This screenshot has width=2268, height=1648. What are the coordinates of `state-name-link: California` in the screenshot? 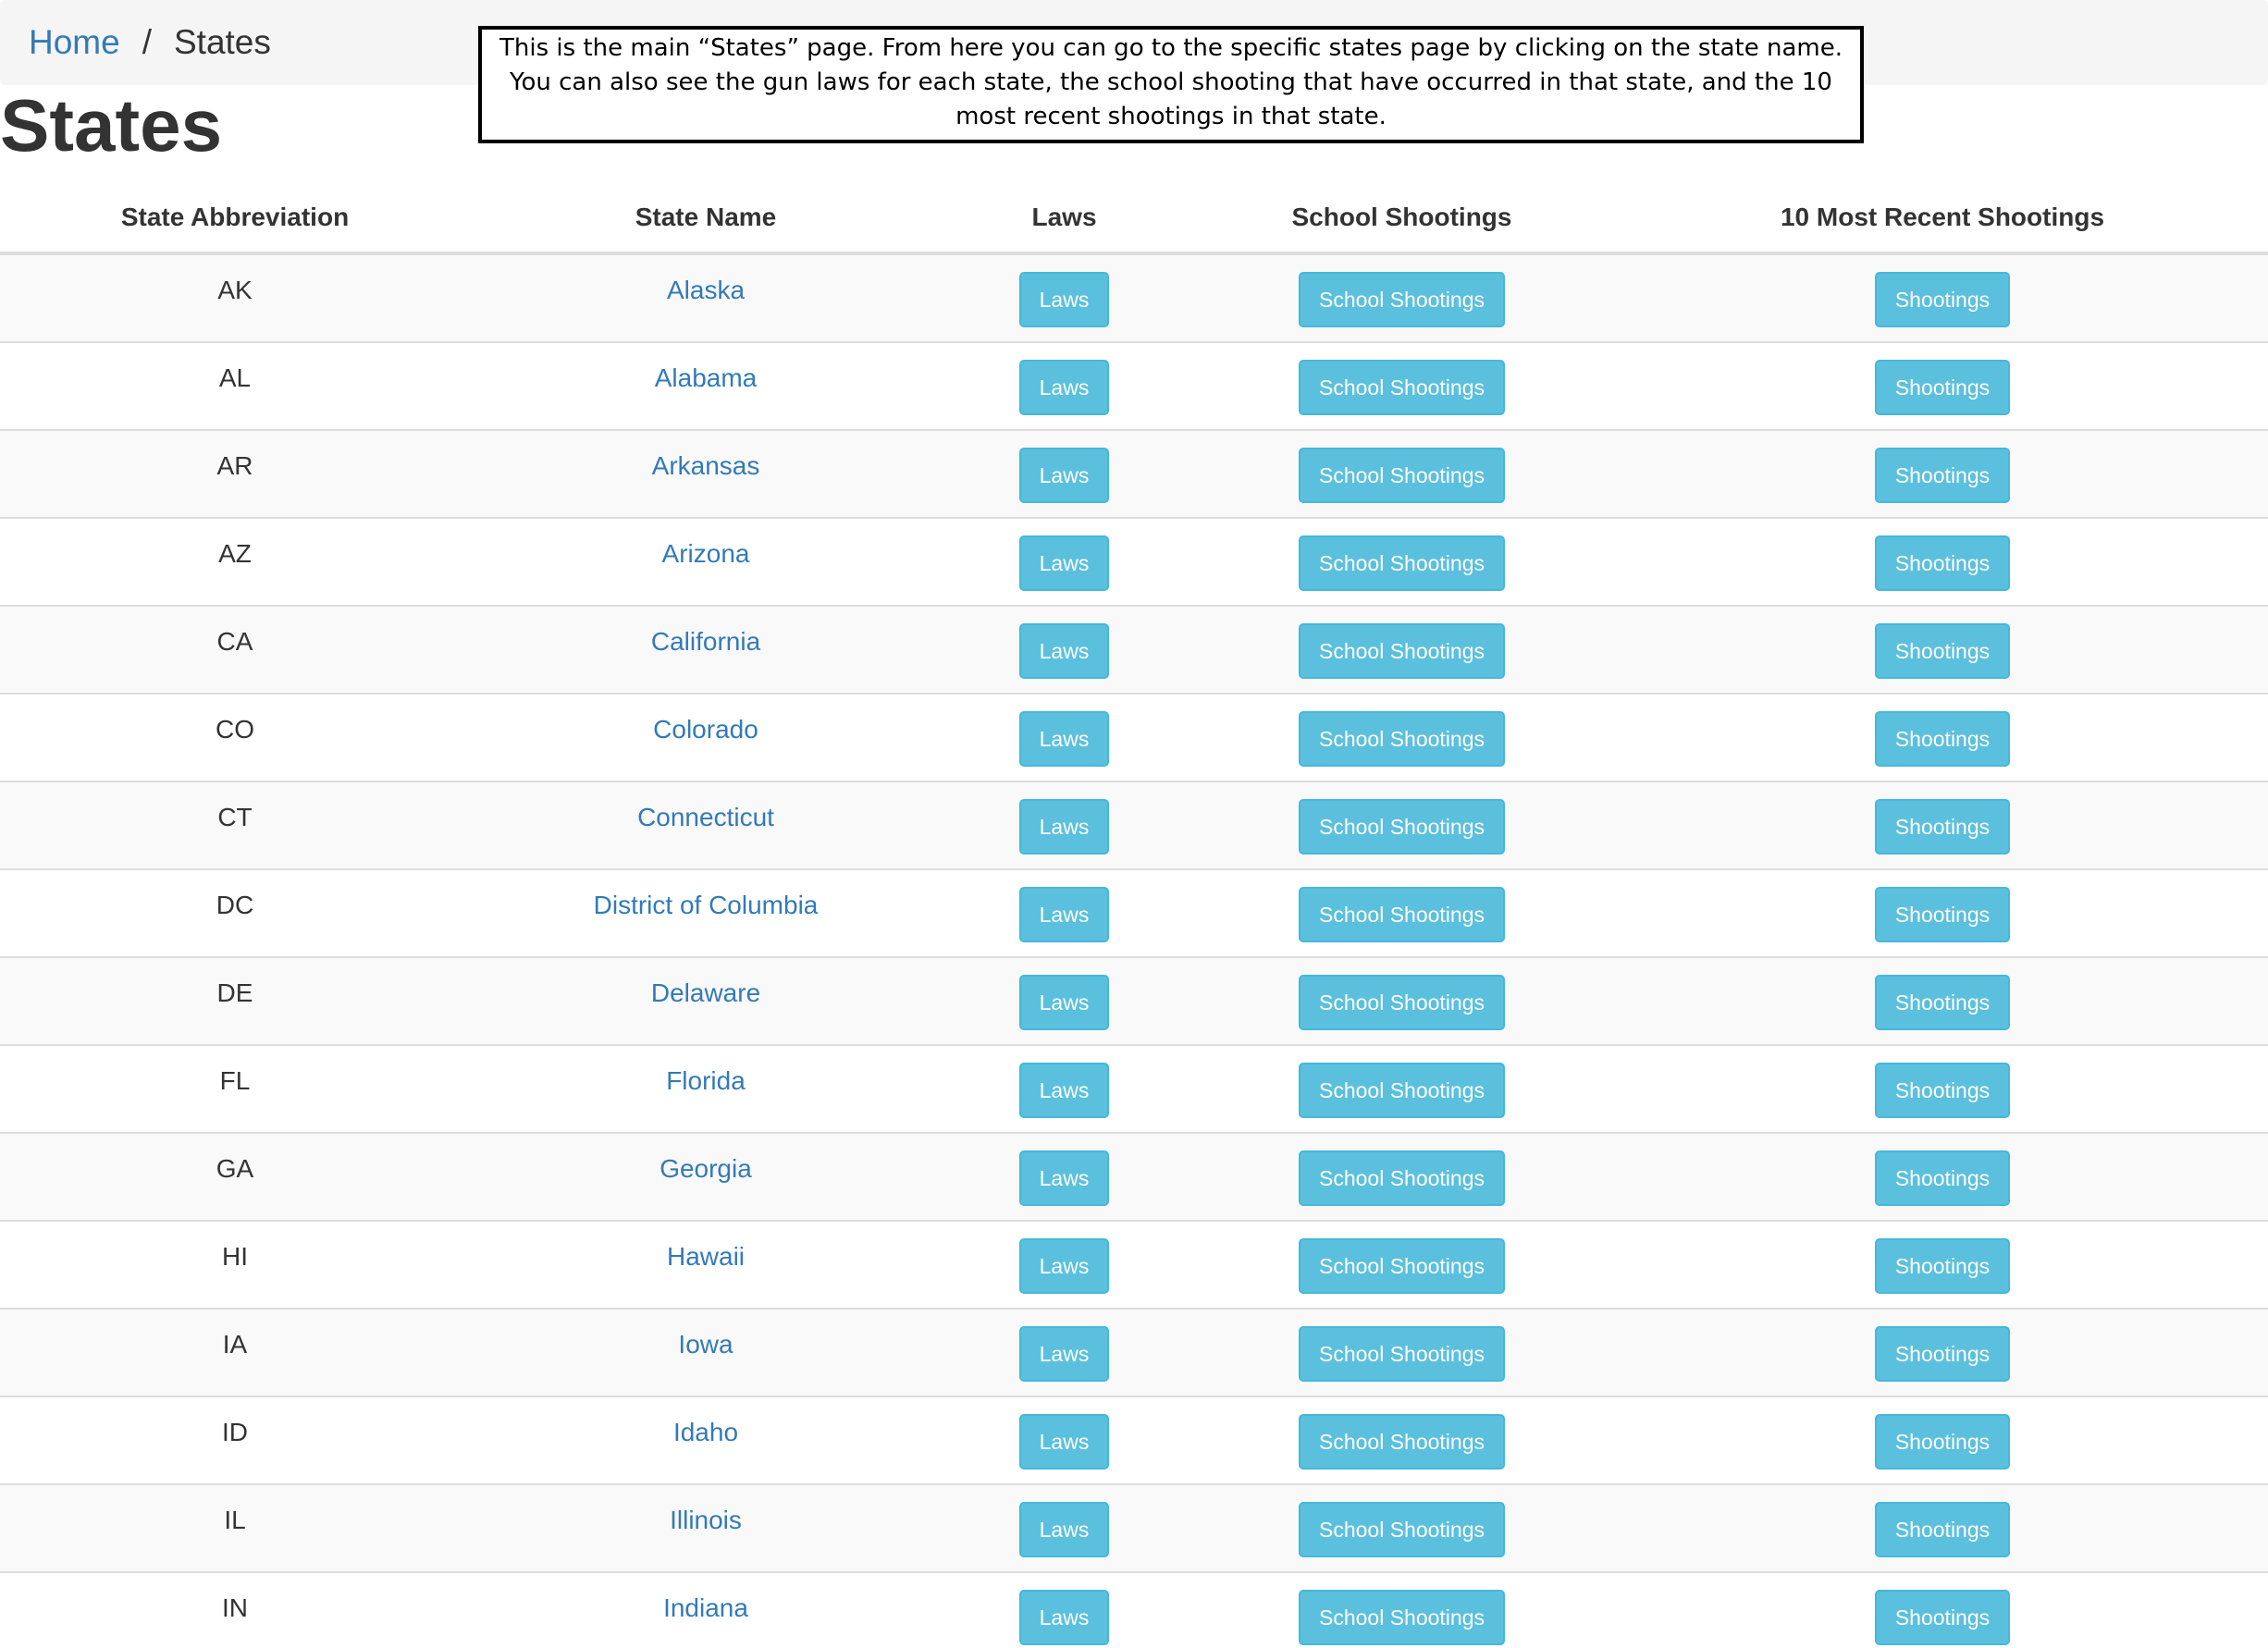 It's located at (706, 641).